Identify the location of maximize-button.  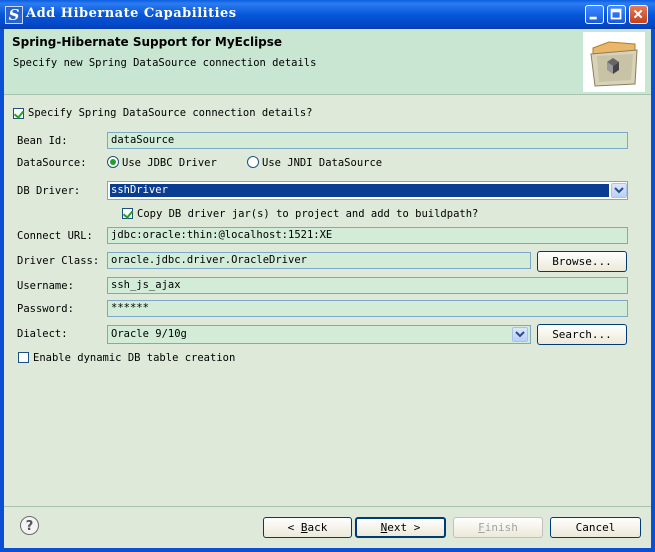
(616, 14).